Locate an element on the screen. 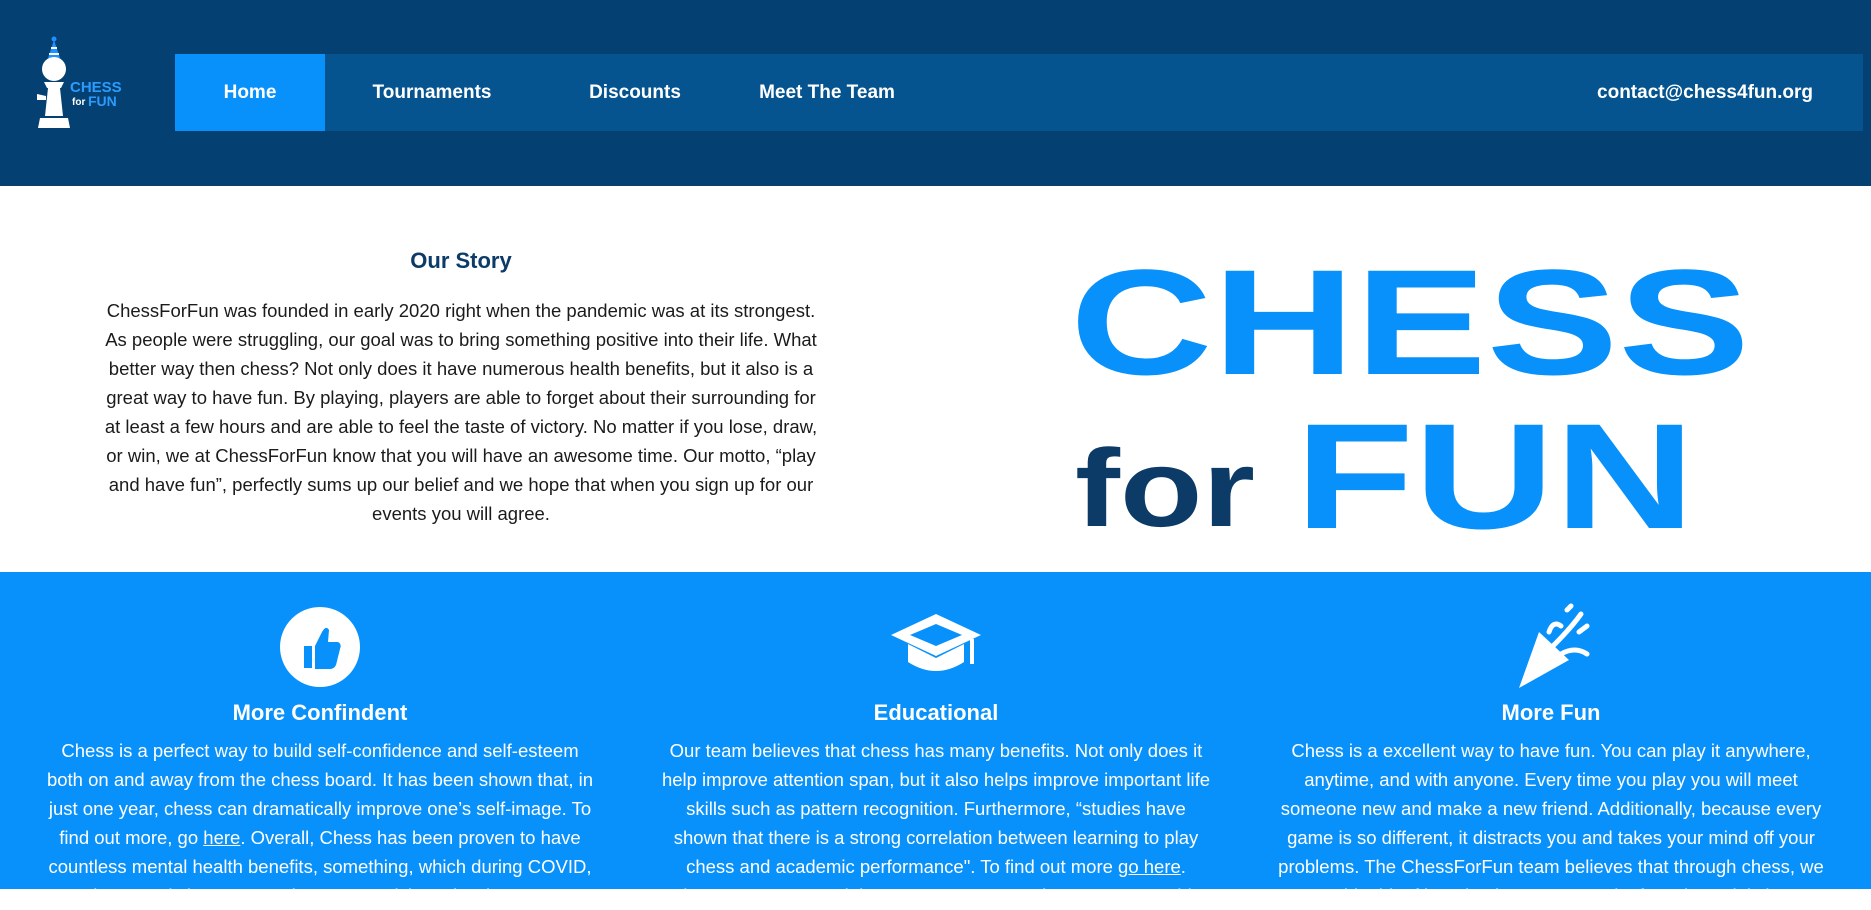 The image size is (1871, 910). chessforfun-logo: CHESS for FUN is located at coordinates (90, 88).